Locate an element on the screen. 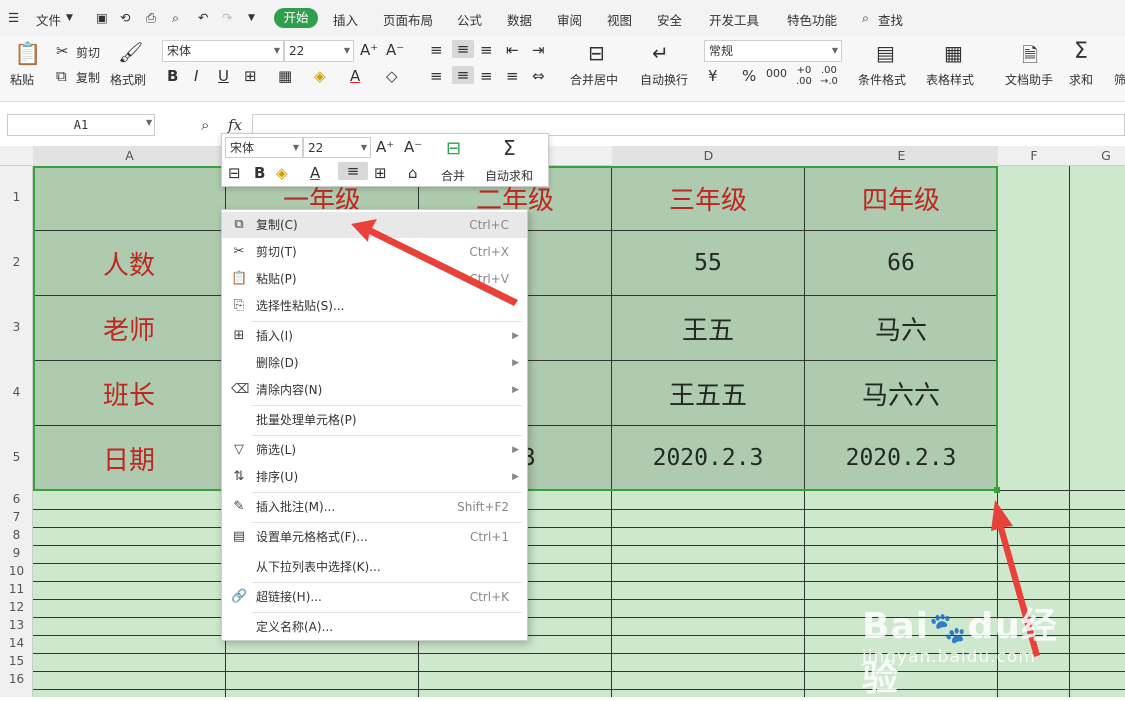  watermark-brand: Bai is located at coordinates (896, 626).